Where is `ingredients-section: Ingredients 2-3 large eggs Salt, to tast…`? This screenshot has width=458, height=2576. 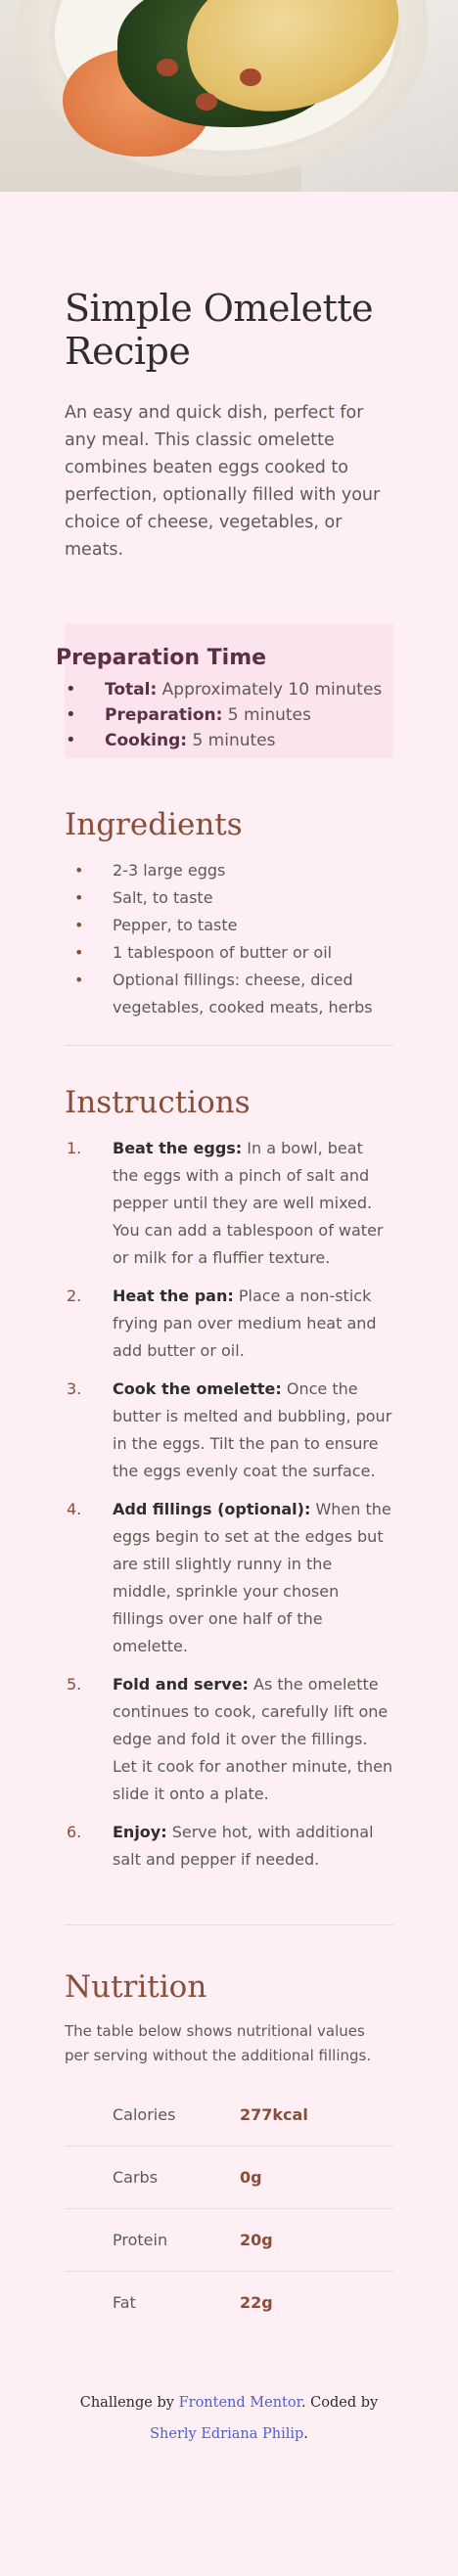 ingredients-section: Ingredients 2-3 large eggs Salt, to tast… is located at coordinates (229, 913).